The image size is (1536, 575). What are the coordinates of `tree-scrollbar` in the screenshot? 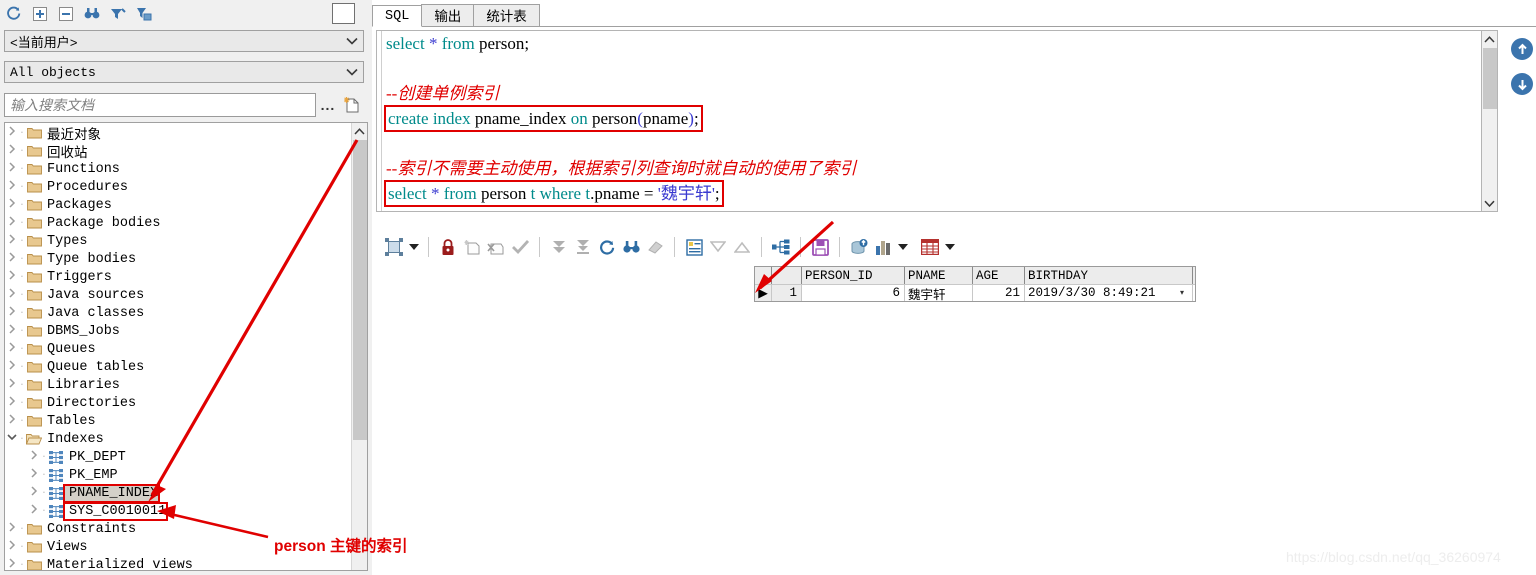 It's located at (359, 346).